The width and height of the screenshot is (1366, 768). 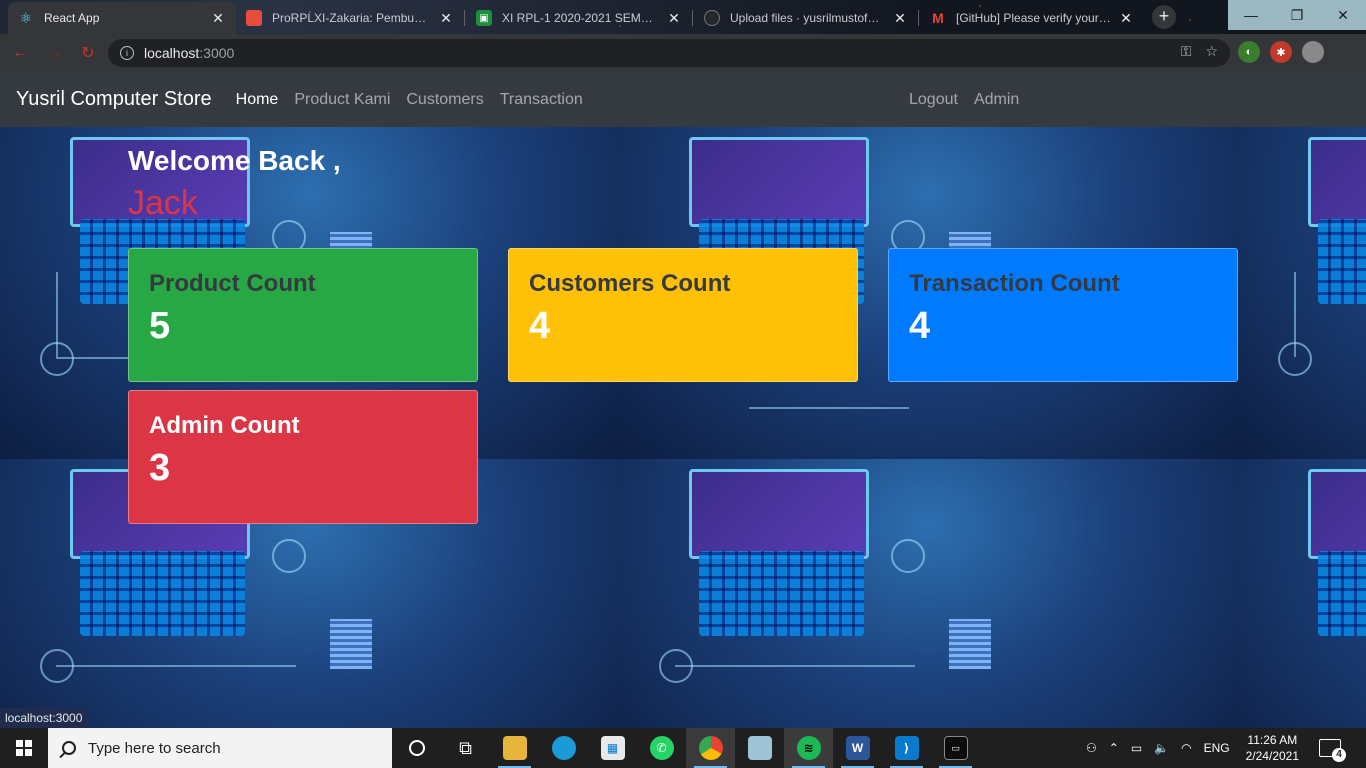 What do you see at coordinates (808, 748) in the screenshot?
I see `spotify-icon: ≋` at bounding box center [808, 748].